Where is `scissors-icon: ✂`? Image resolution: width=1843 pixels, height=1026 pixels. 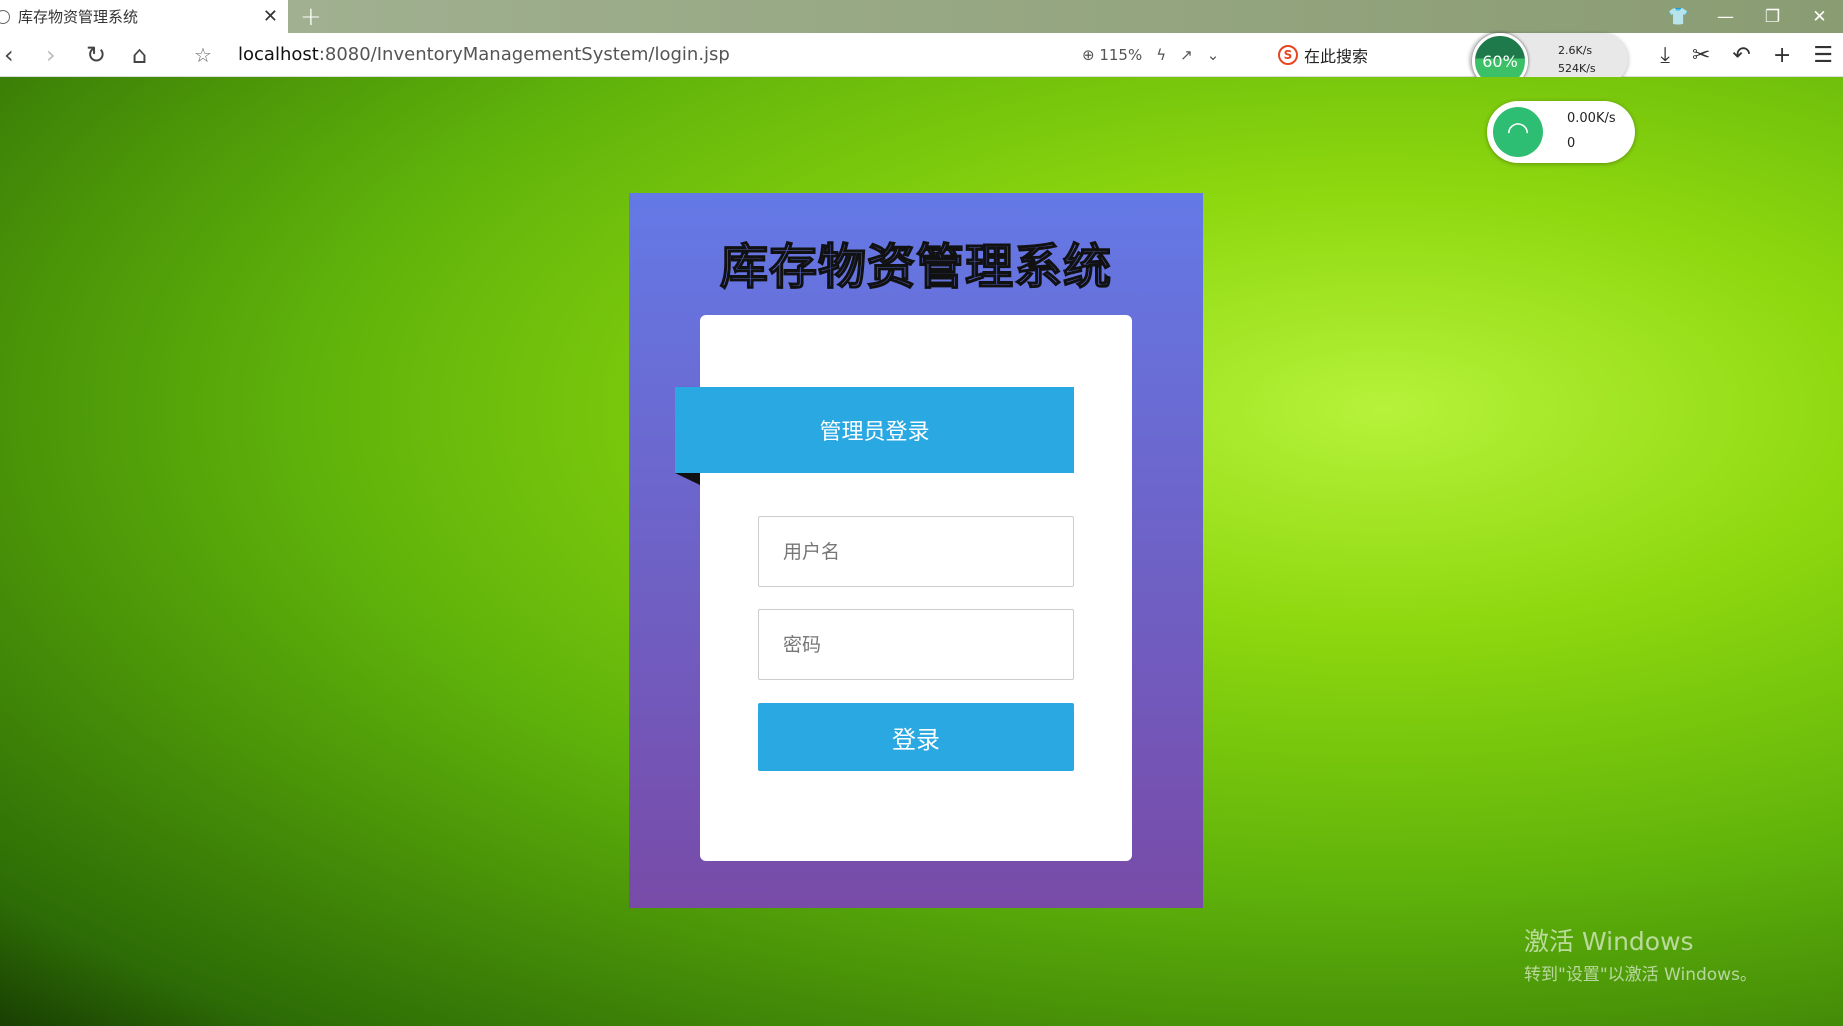
scissors-icon: ✂ is located at coordinates (1701, 55).